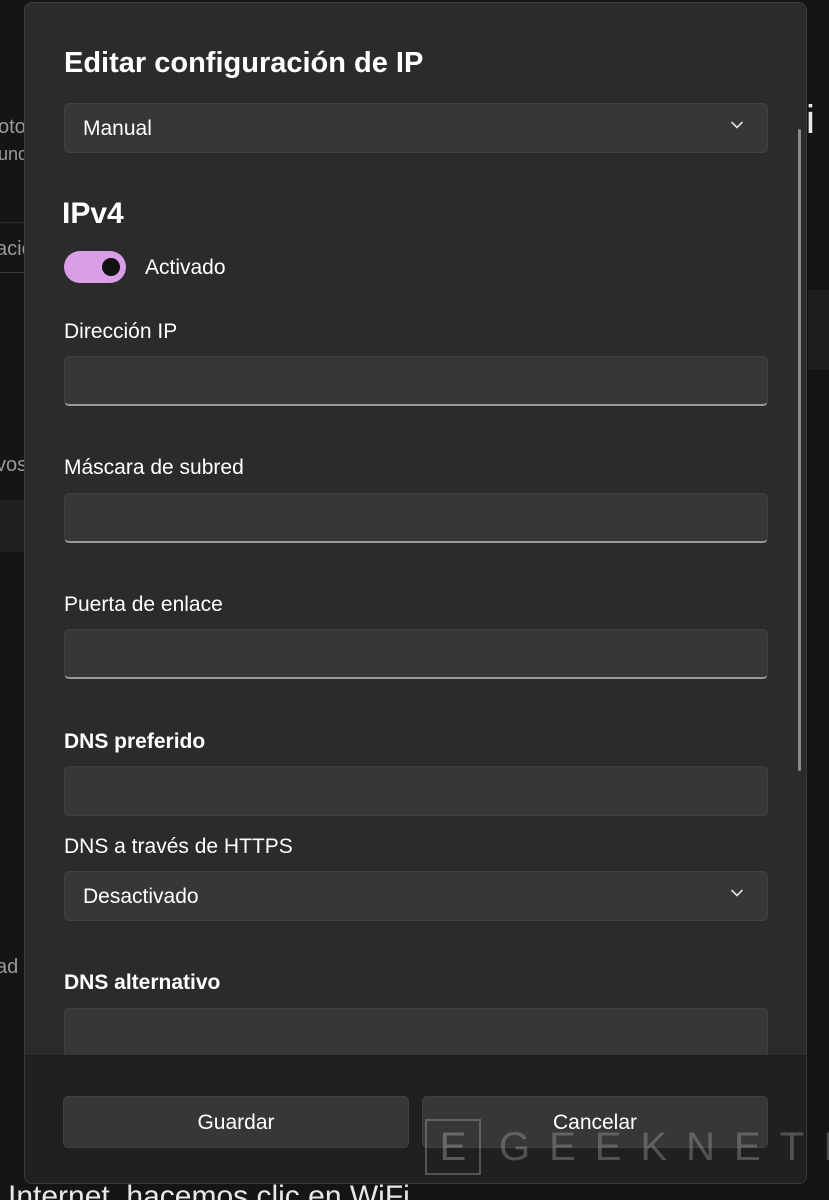  I want to click on gateway-label: Puerta de enlace, so click(143, 604).